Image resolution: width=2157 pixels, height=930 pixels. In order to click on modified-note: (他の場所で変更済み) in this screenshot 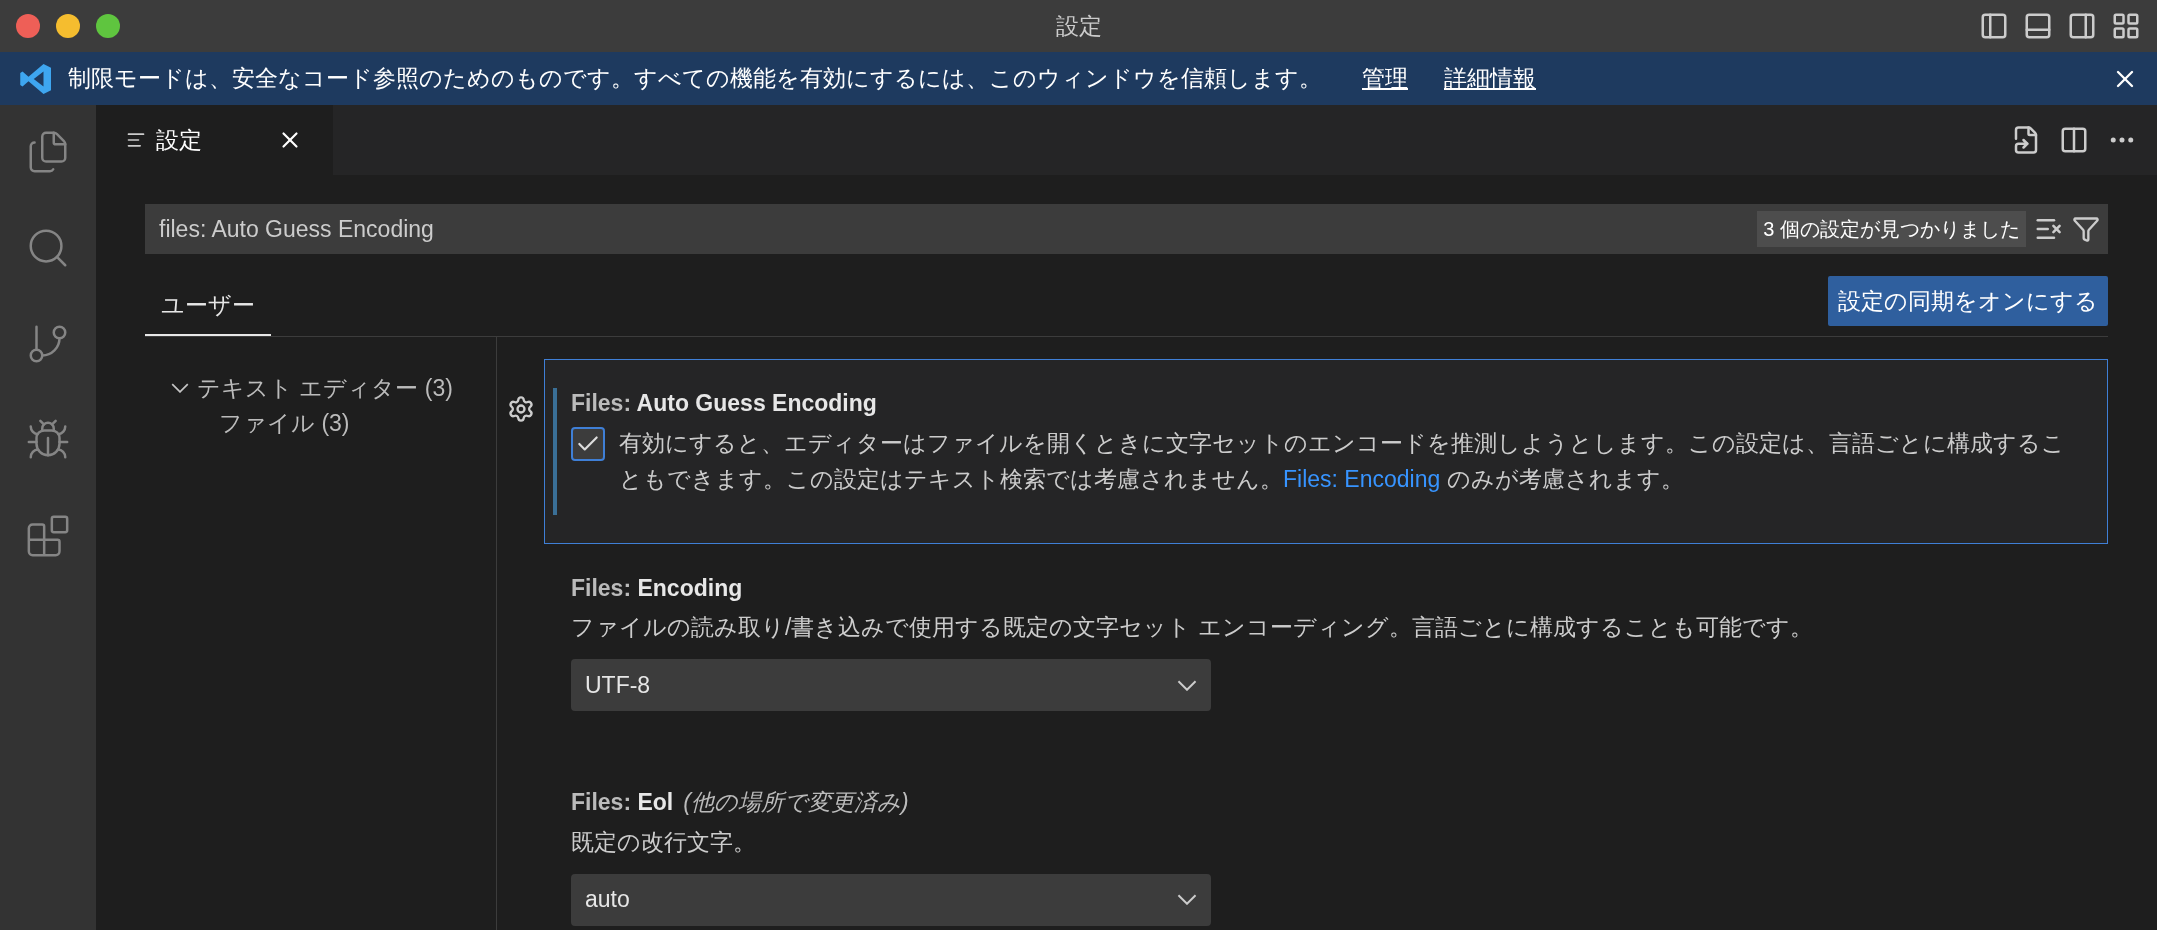, I will do `click(796, 802)`.